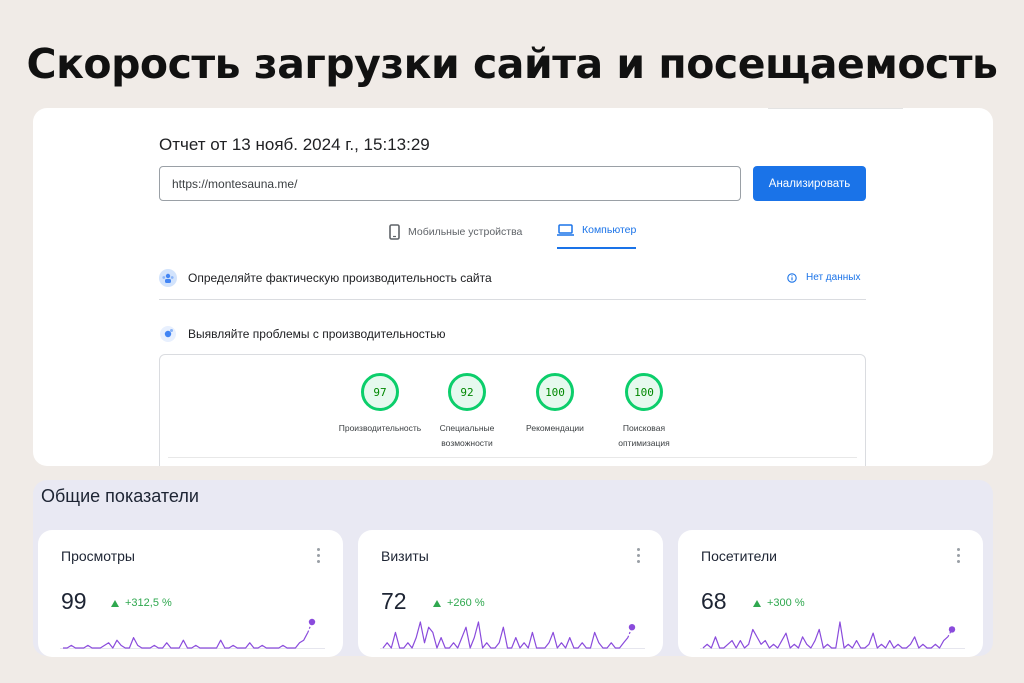 The width and height of the screenshot is (1024, 683). Describe the element at coordinates (467, 412) in the screenshot. I see `score-accessibility: 92 Специальные возможности` at that location.